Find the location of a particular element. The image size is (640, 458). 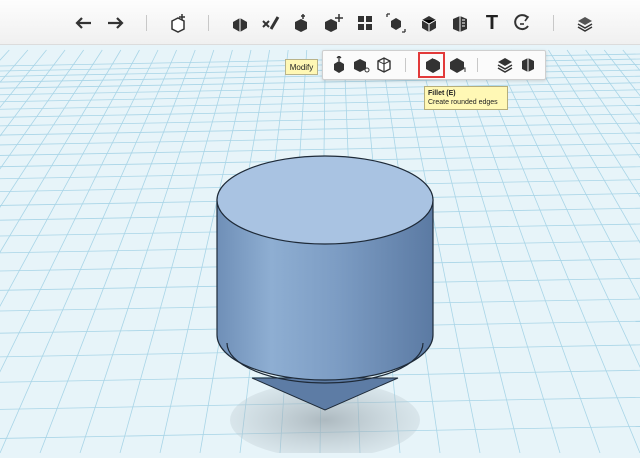

pattern-button is located at coordinates (365, 23).